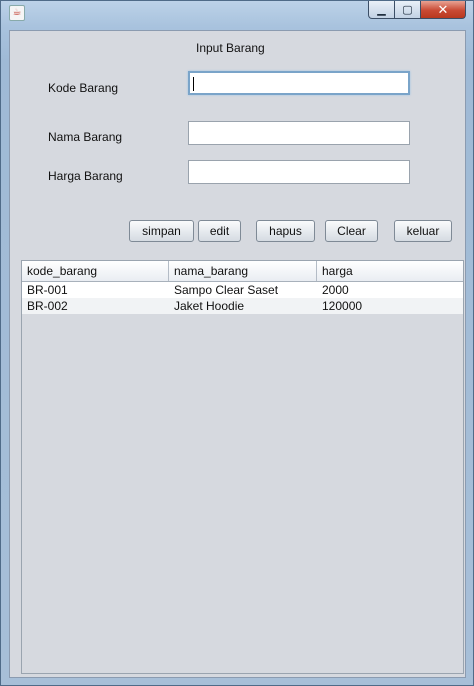 The height and width of the screenshot is (686, 474). What do you see at coordinates (342, 306) in the screenshot?
I see `cell-harga: 120000` at bounding box center [342, 306].